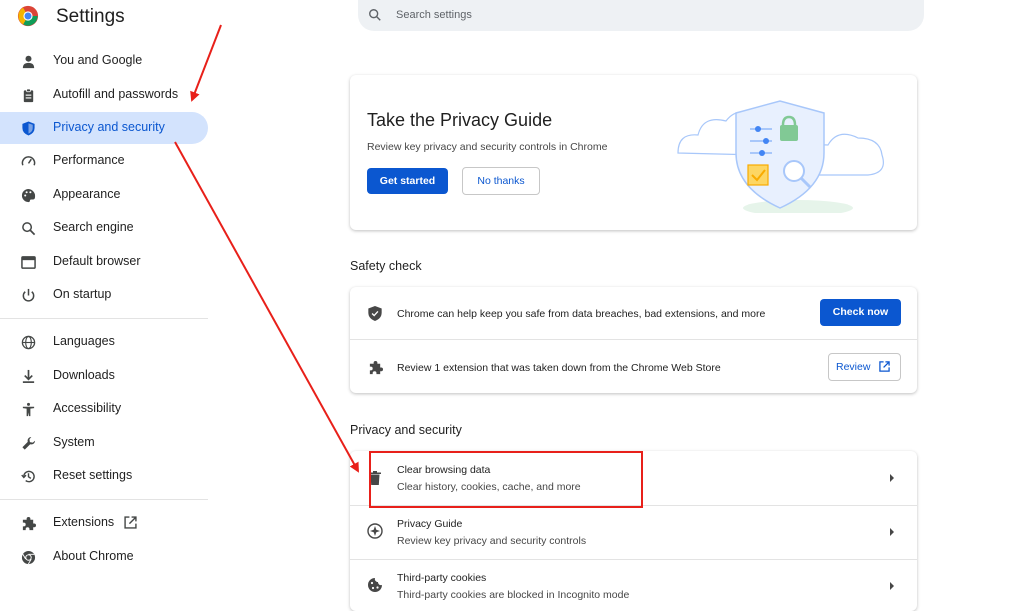 This screenshot has width=1024, height=611. What do you see at coordinates (641, 15) in the screenshot?
I see `search-bar: Search settings` at bounding box center [641, 15].